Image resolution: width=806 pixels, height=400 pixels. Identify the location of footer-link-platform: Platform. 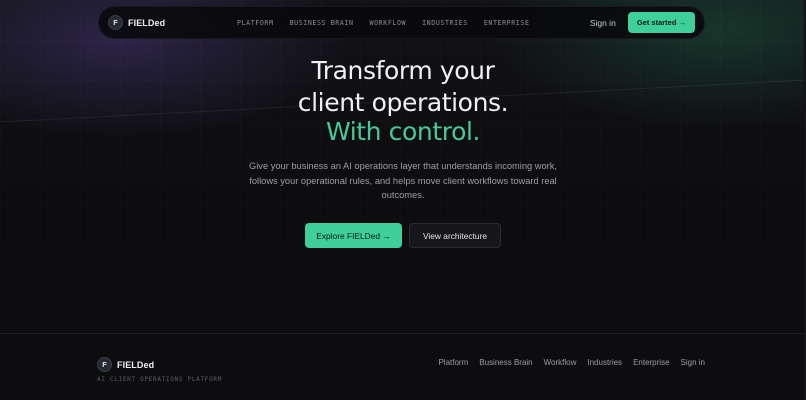
(453, 362).